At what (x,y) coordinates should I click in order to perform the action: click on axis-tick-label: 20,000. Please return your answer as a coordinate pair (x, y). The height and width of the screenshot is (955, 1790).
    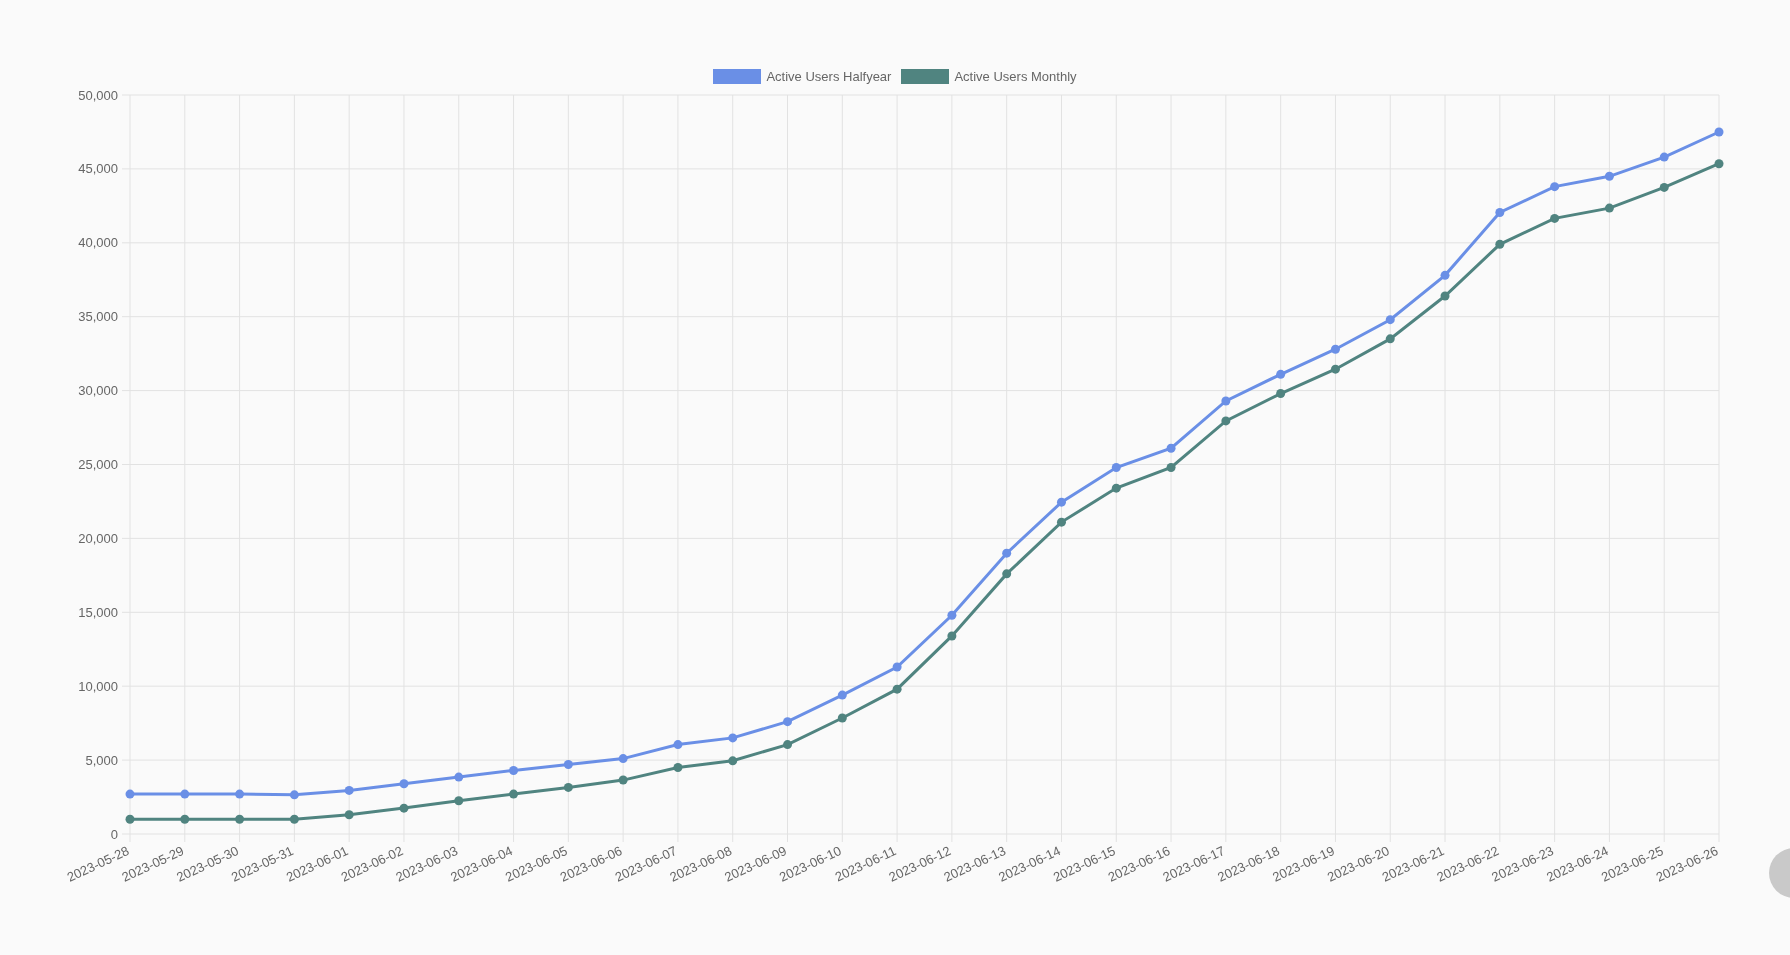
    Looking at the image, I should click on (98, 538).